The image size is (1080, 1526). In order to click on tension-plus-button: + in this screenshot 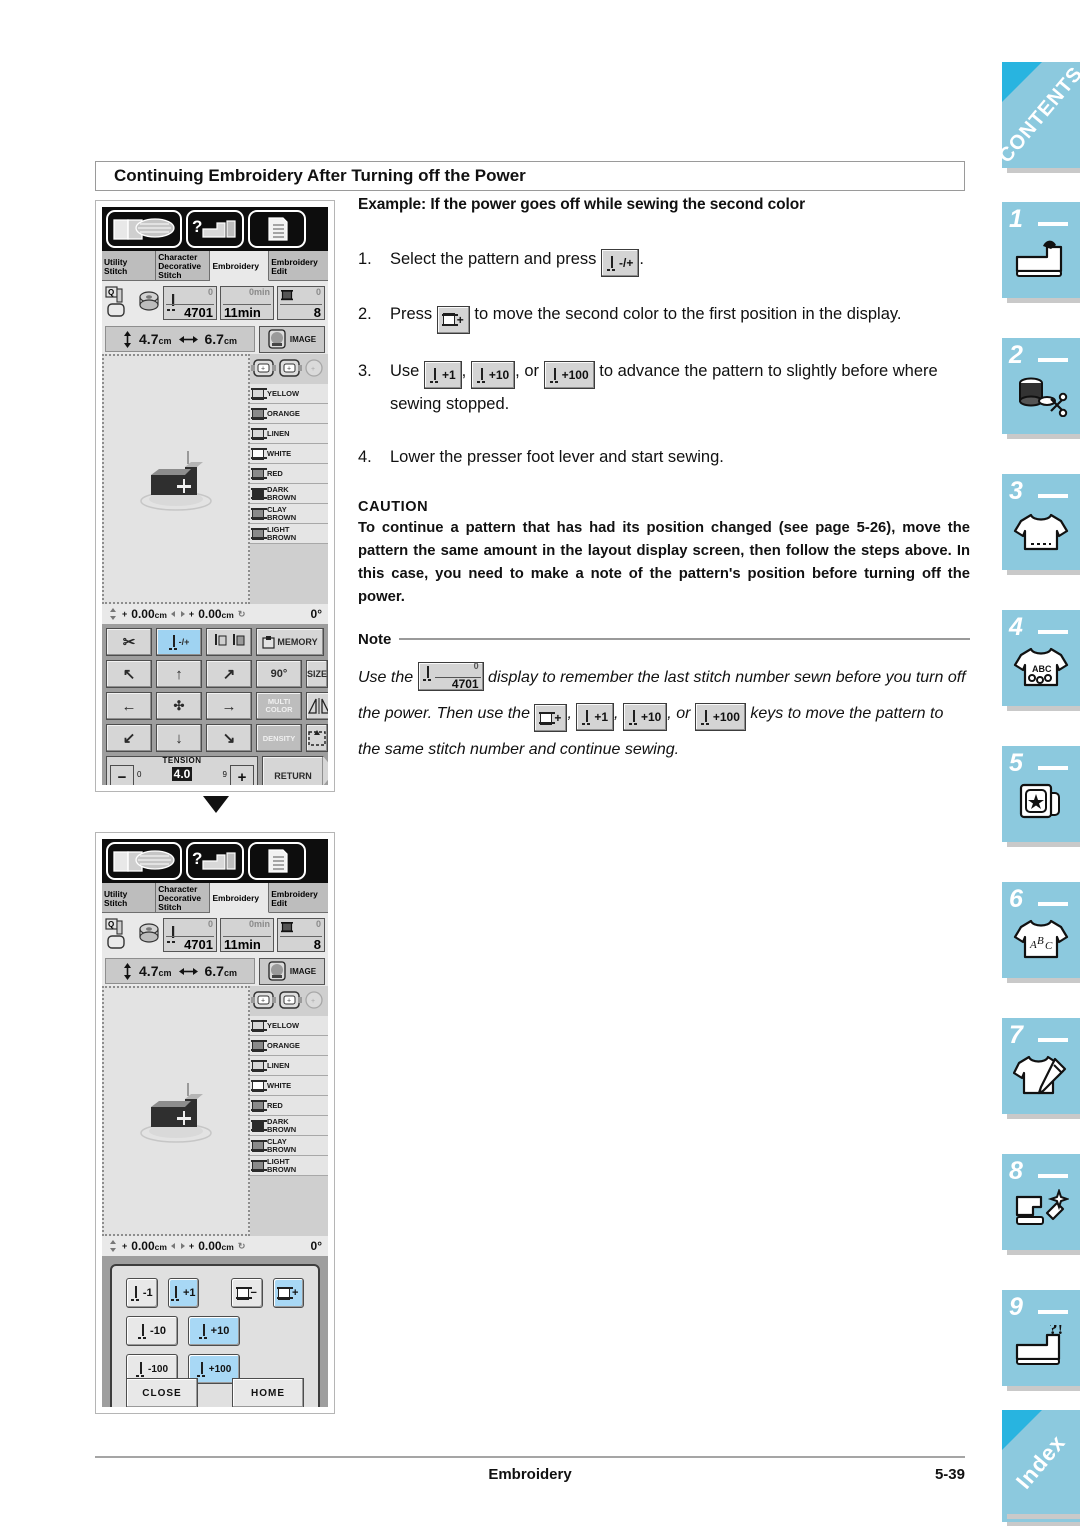, I will do `click(242, 775)`.